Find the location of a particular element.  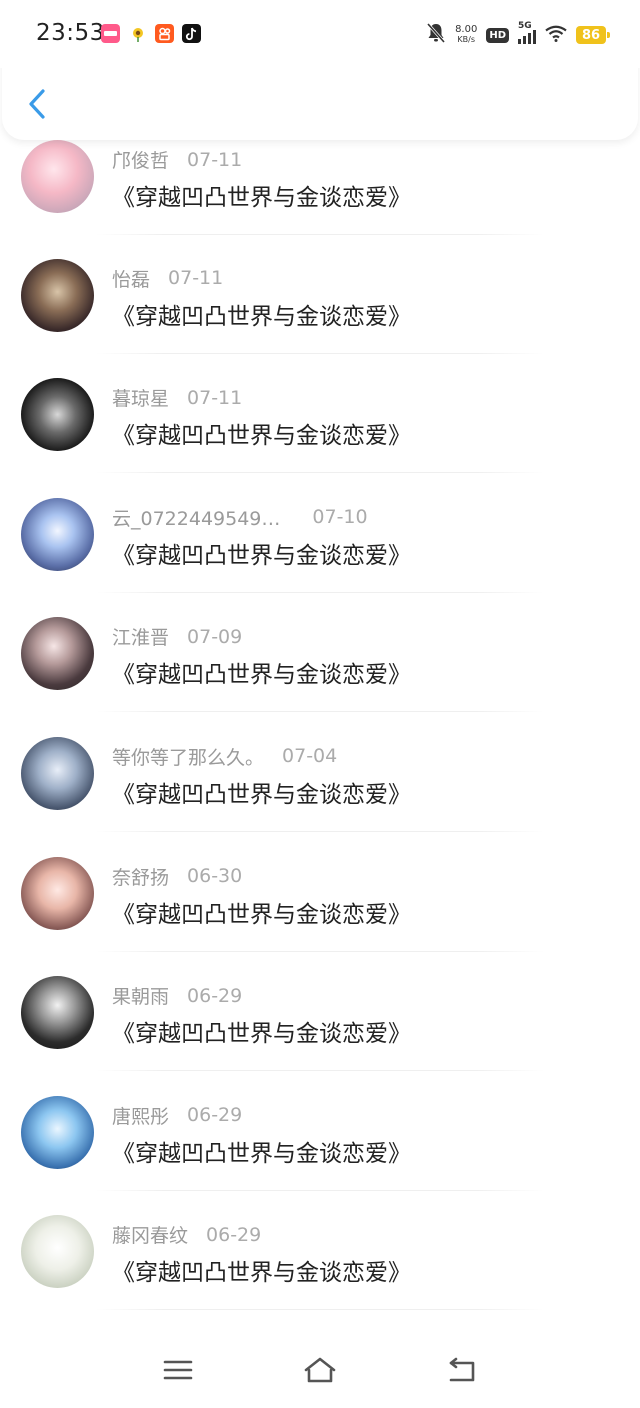

user-name: 唐熙彤 is located at coordinates (141, 1116).